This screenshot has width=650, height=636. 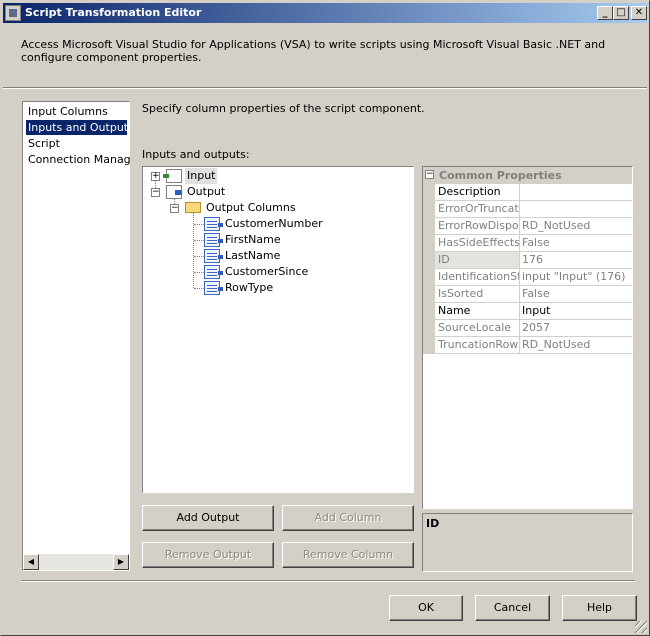 I want to click on header-divider, so click(x=325, y=88).